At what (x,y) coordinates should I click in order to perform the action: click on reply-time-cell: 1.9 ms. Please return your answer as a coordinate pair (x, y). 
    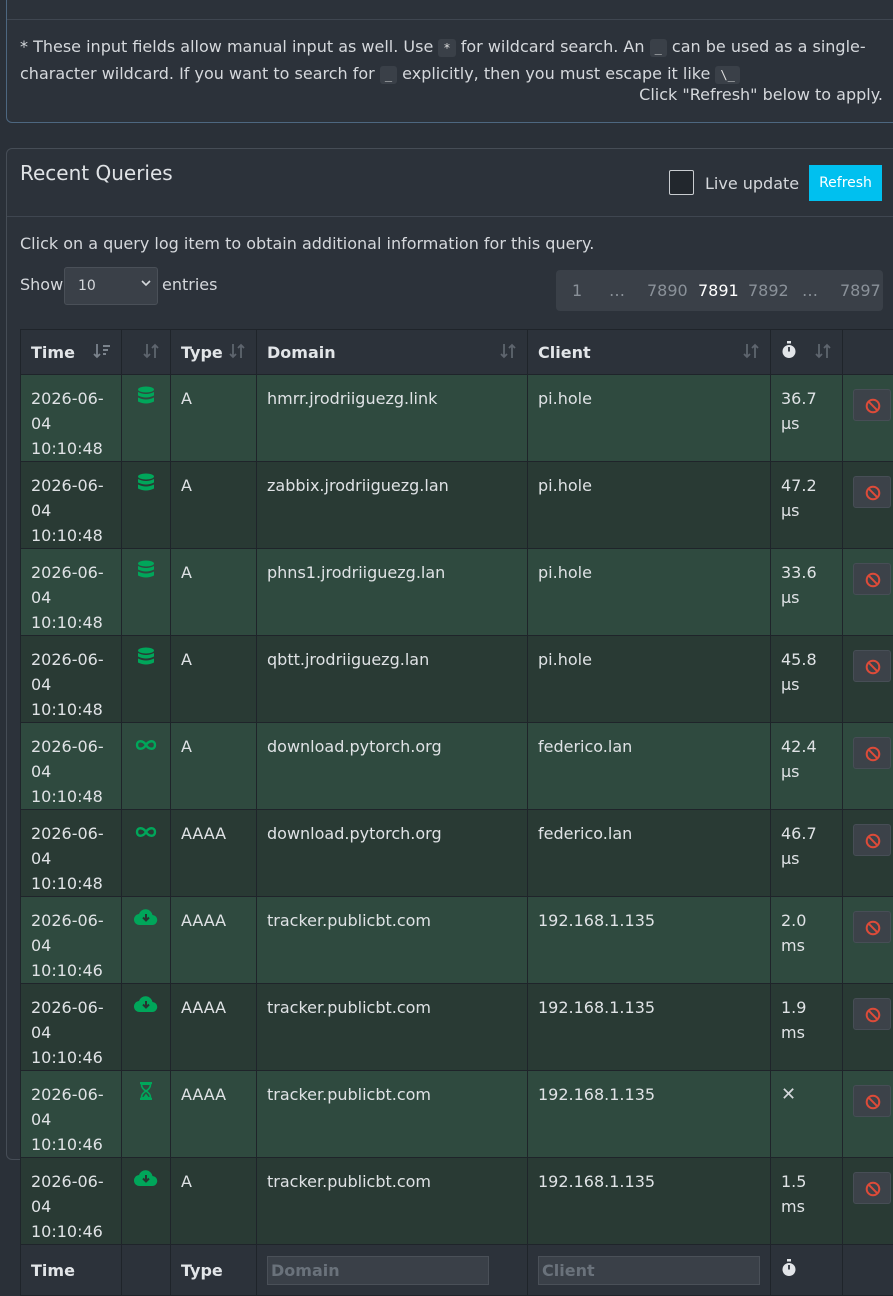
    Looking at the image, I should click on (807, 1027).